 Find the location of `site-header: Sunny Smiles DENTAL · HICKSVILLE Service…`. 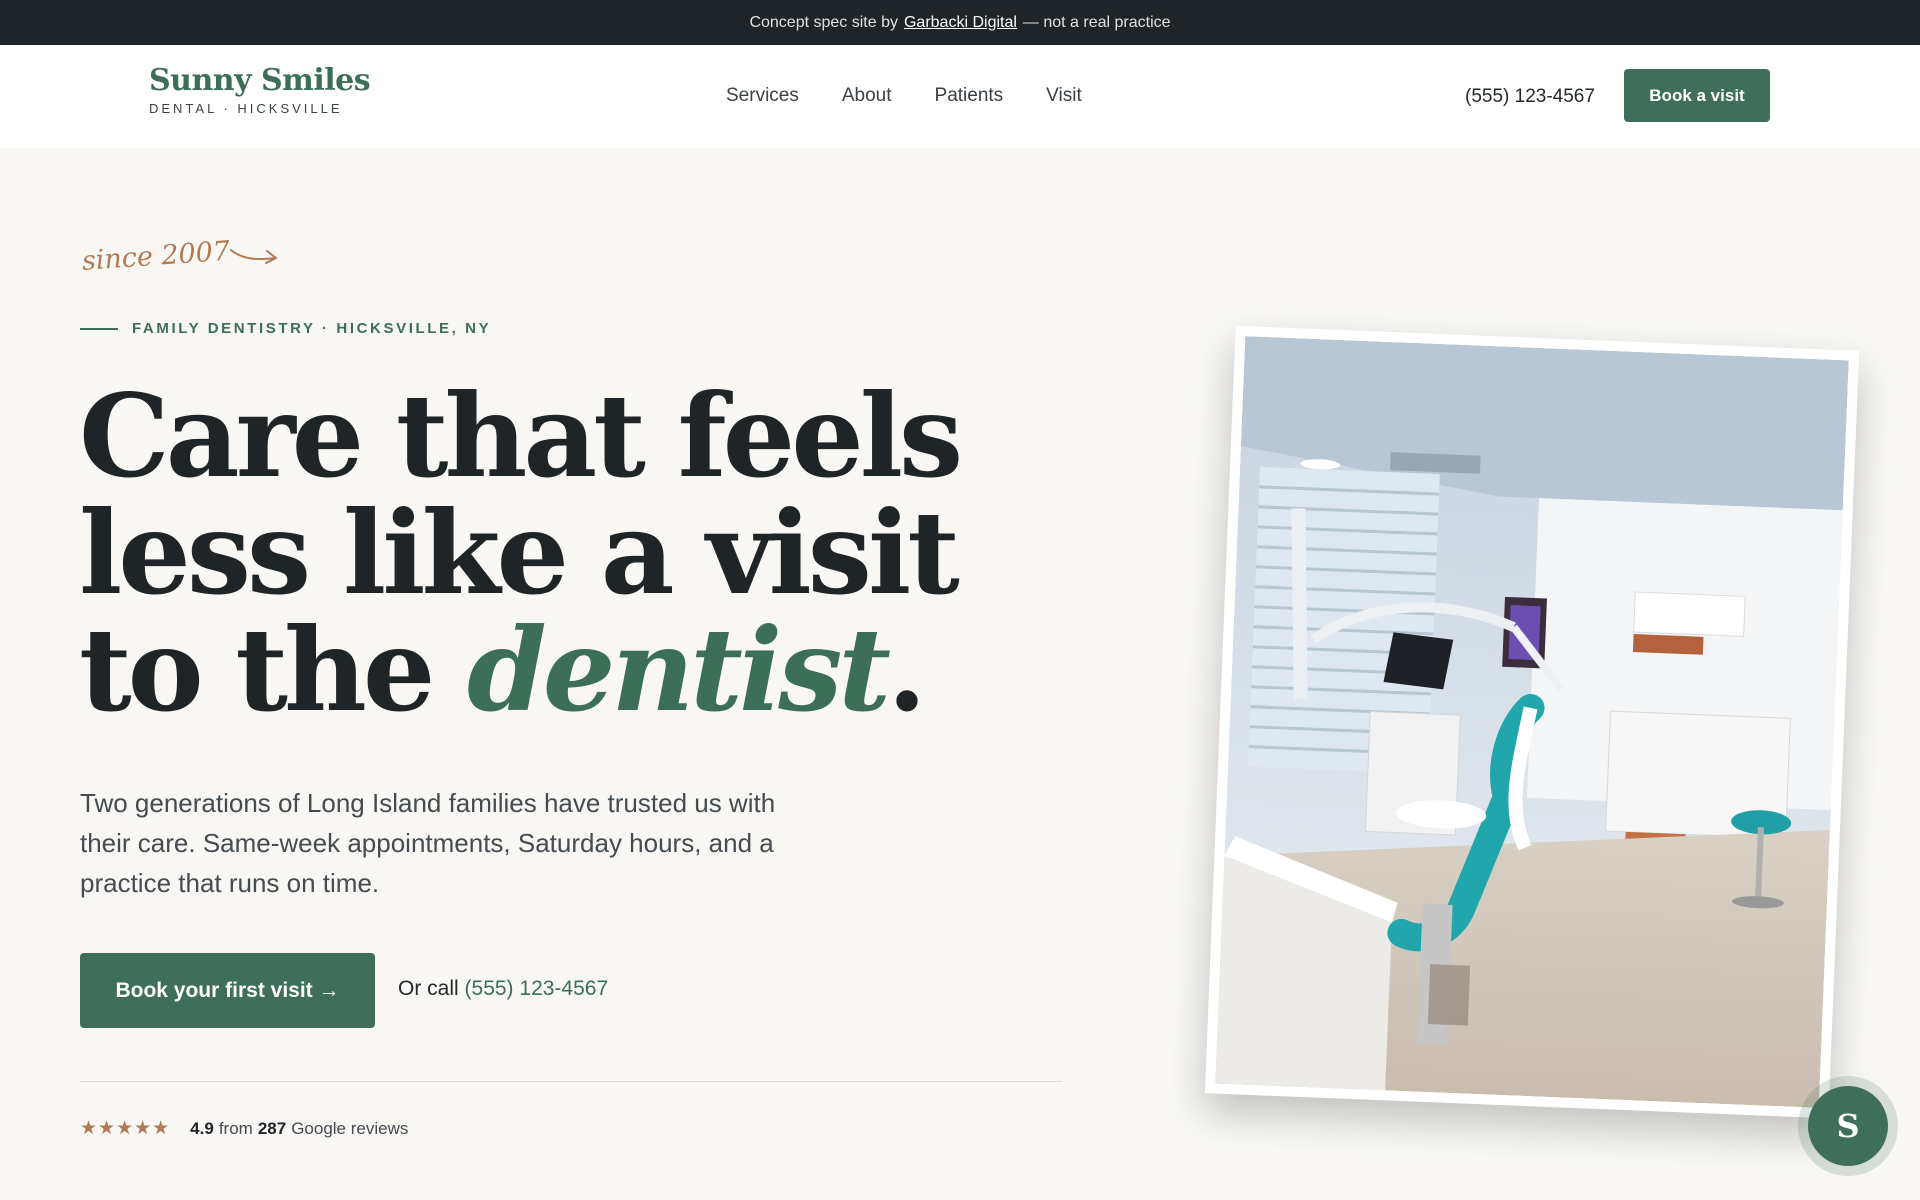

site-header: Sunny Smiles DENTAL · HICKSVILLE Service… is located at coordinates (960, 96).